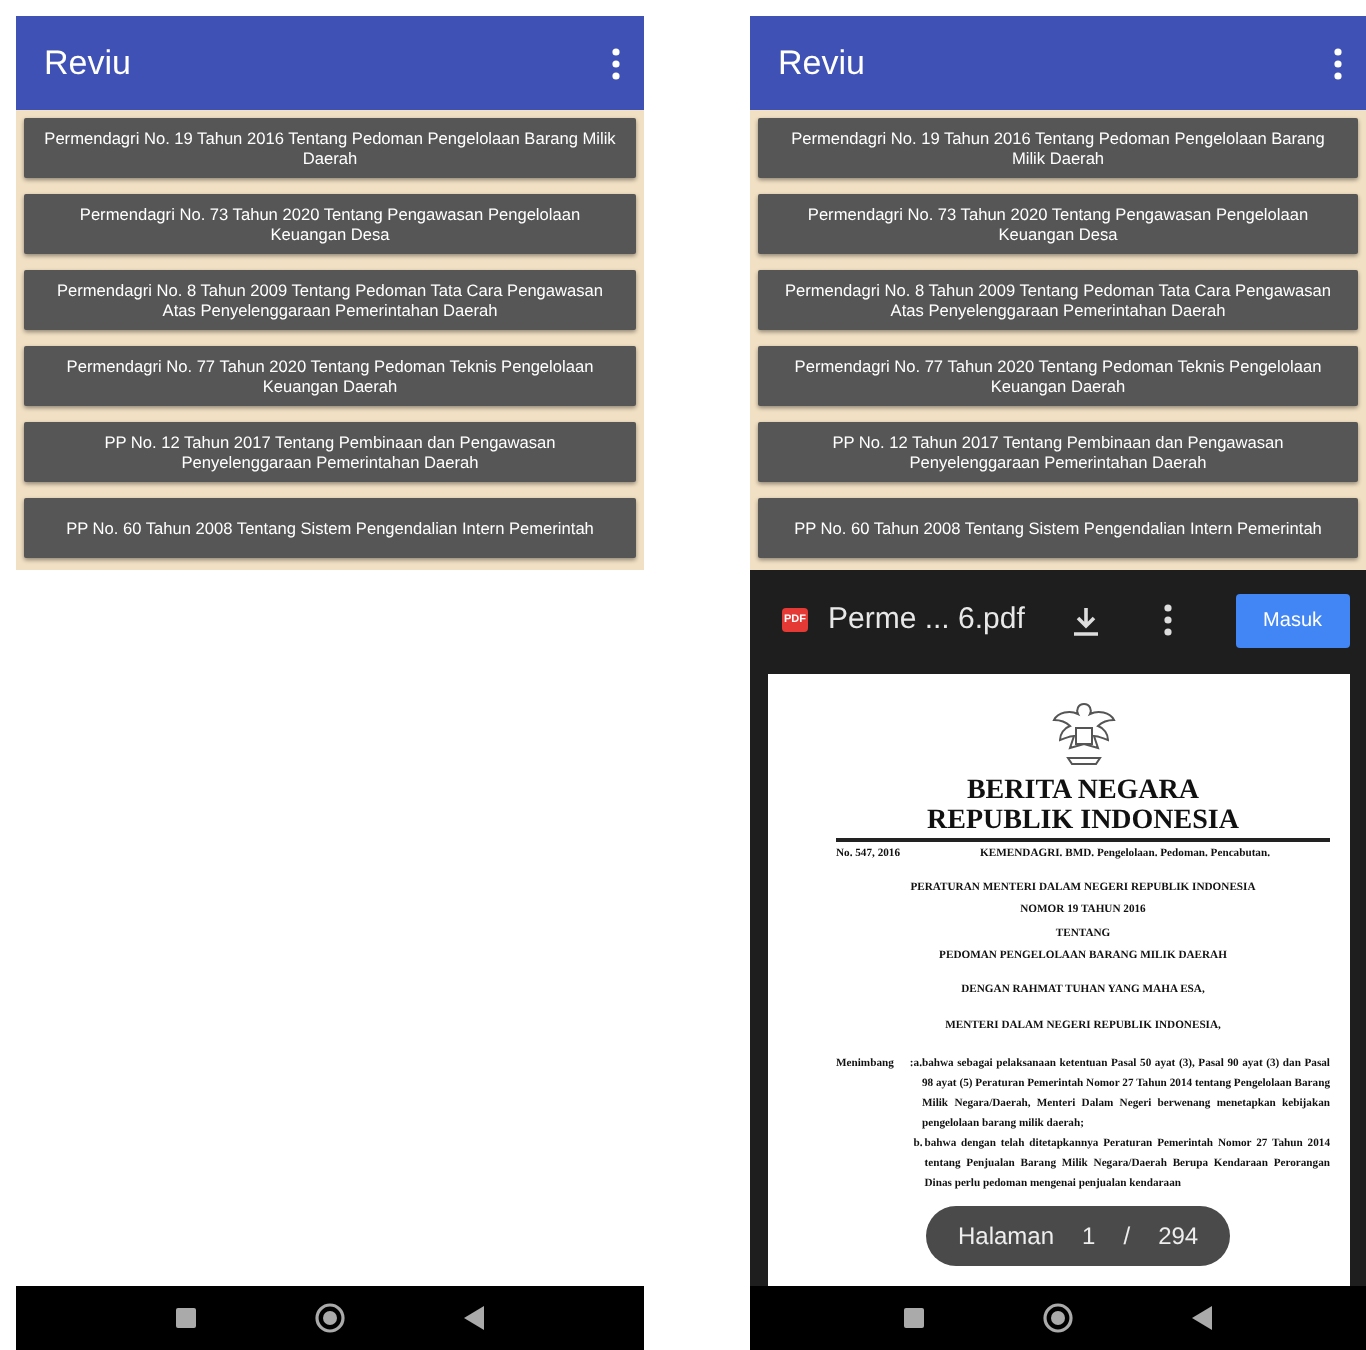 The image size is (1366, 1350). I want to click on page-current: 1, so click(1089, 1237).